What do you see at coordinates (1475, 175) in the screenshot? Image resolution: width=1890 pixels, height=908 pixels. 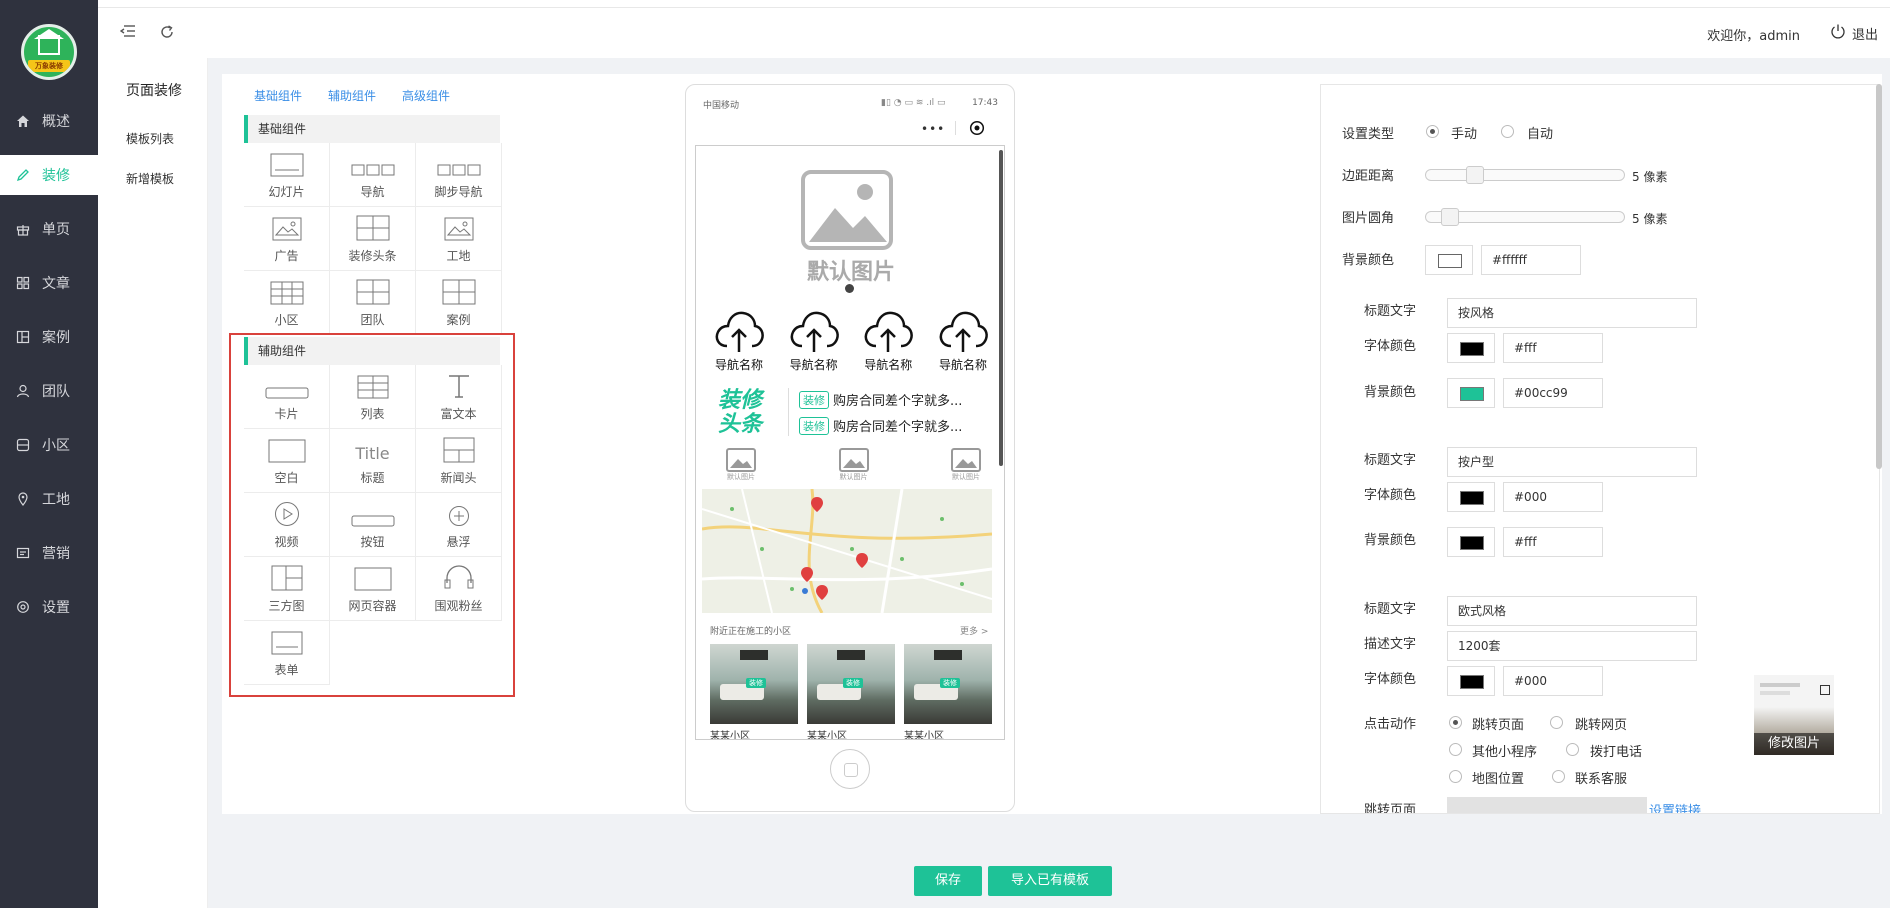 I see `margin-slider-knob` at bounding box center [1475, 175].